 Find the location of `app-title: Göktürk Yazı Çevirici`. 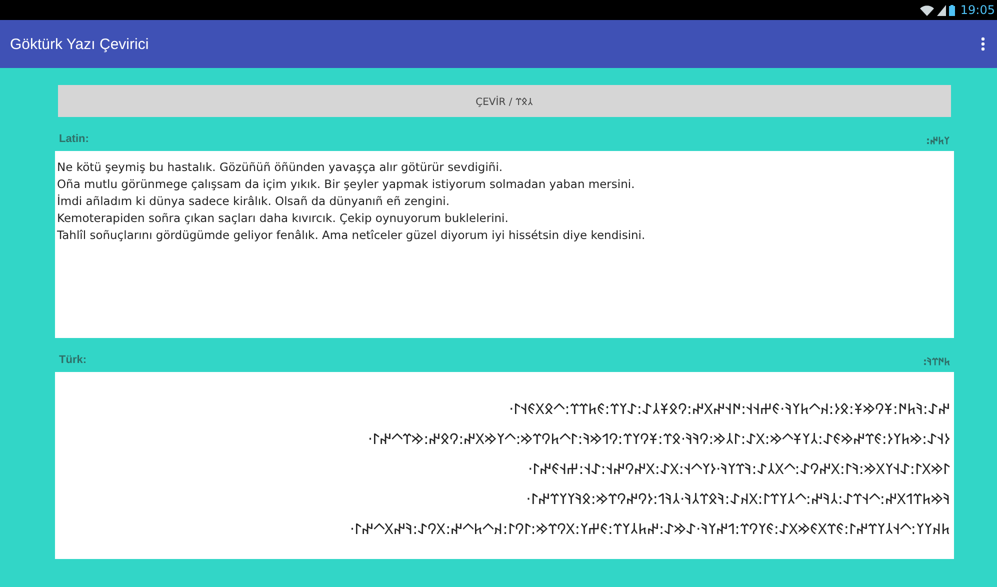

app-title: Göktürk Yazı Çevirici is located at coordinates (79, 44).